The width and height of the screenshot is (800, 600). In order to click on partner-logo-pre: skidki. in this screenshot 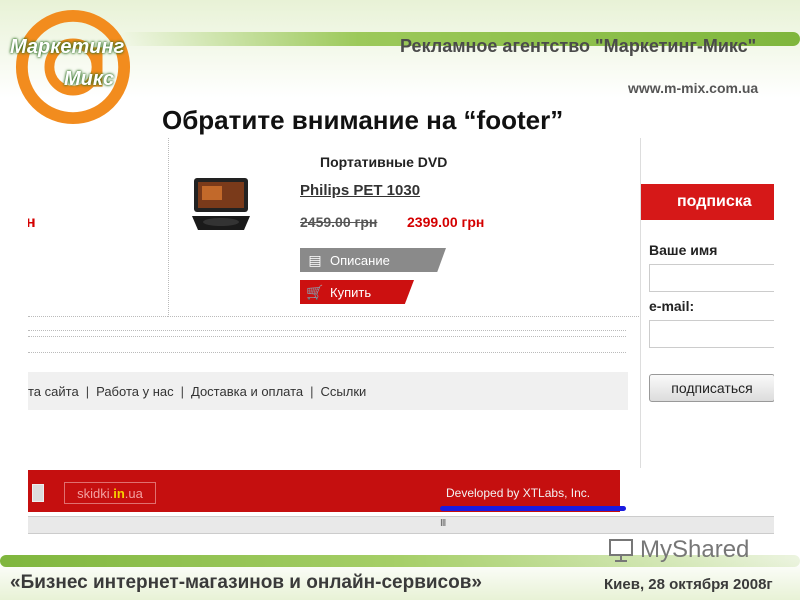, I will do `click(95, 493)`.